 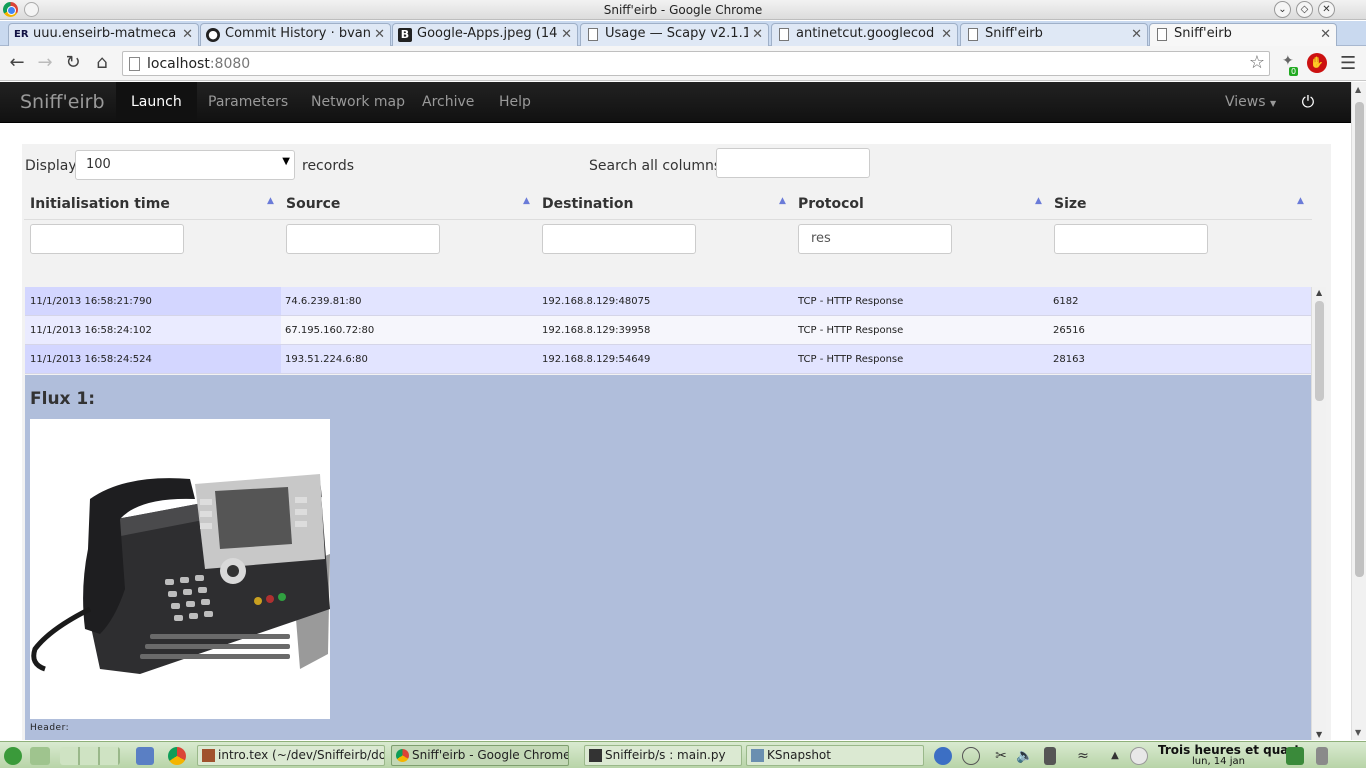 What do you see at coordinates (313, 204) in the screenshot?
I see `col-header-source: Source` at bounding box center [313, 204].